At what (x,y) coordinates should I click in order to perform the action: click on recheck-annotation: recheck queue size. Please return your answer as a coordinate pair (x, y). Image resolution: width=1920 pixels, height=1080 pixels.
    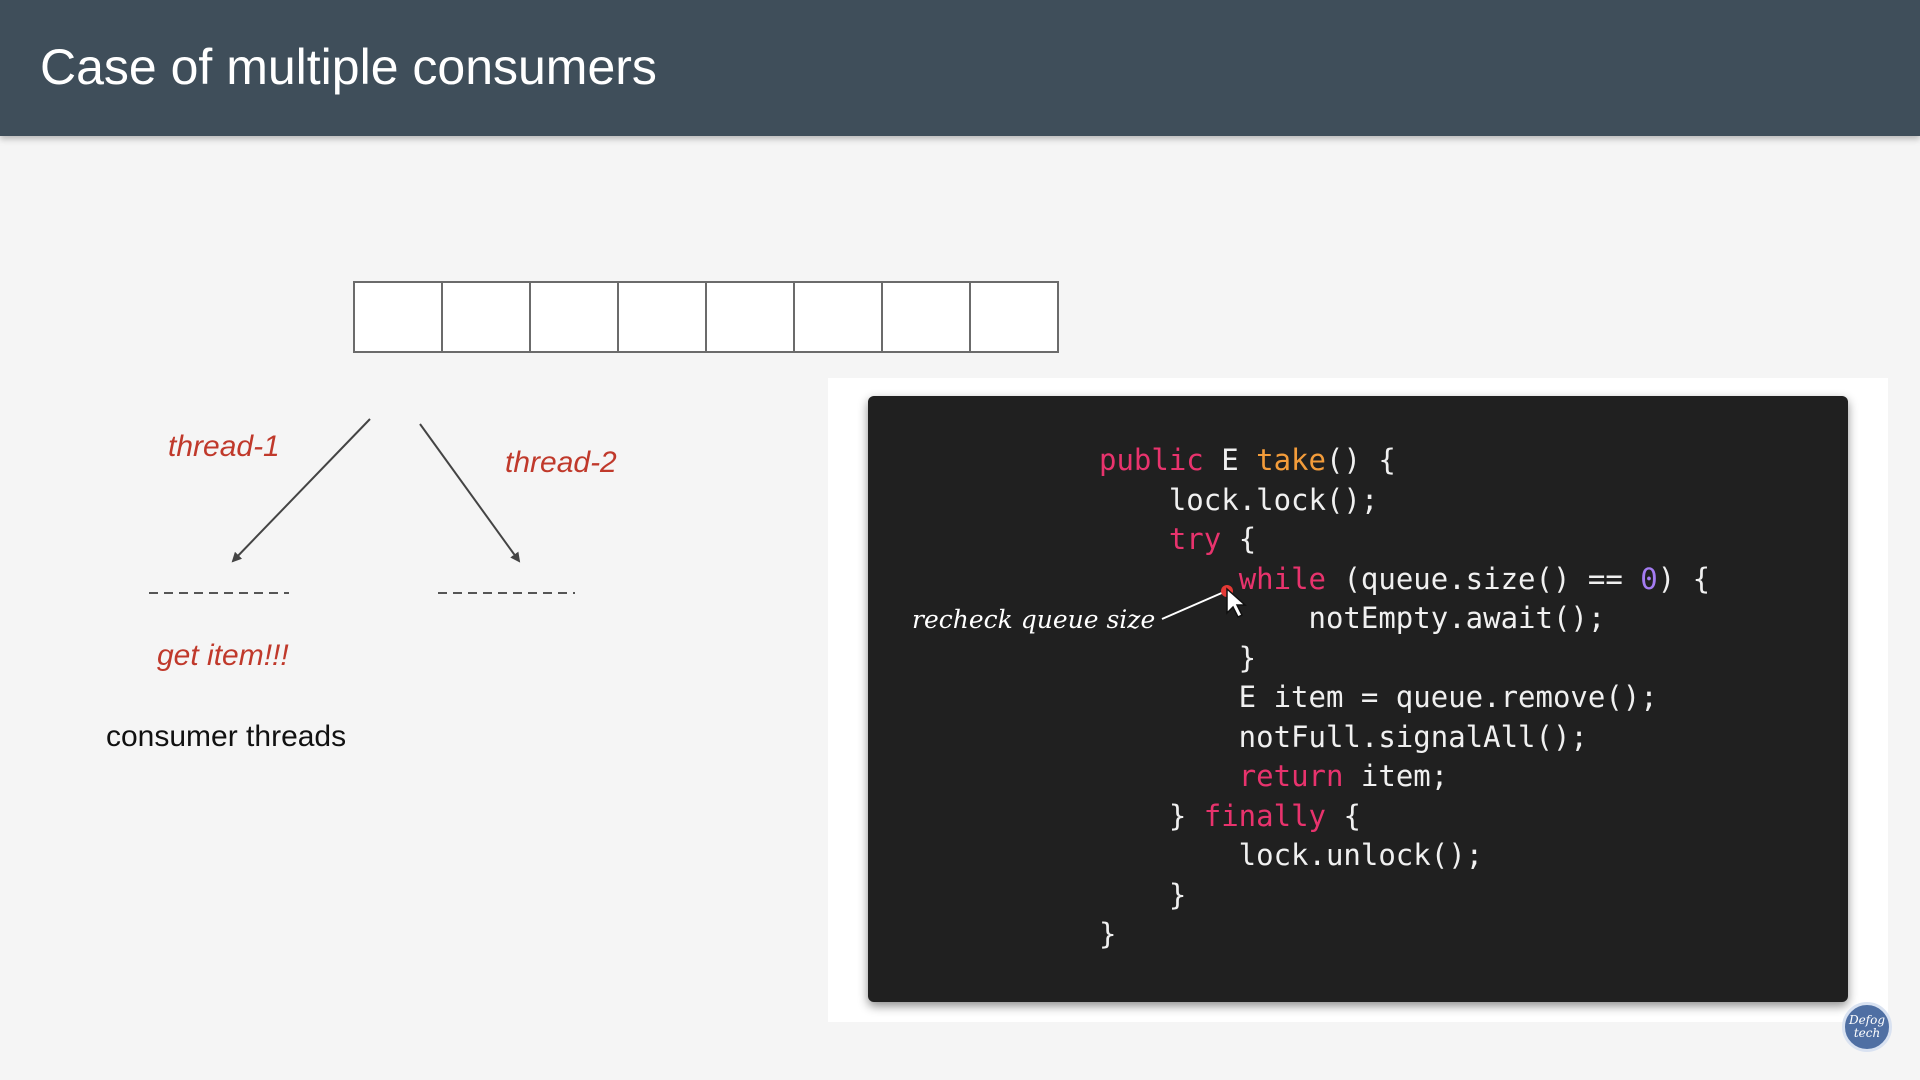
    Looking at the image, I should click on (1034, 619).